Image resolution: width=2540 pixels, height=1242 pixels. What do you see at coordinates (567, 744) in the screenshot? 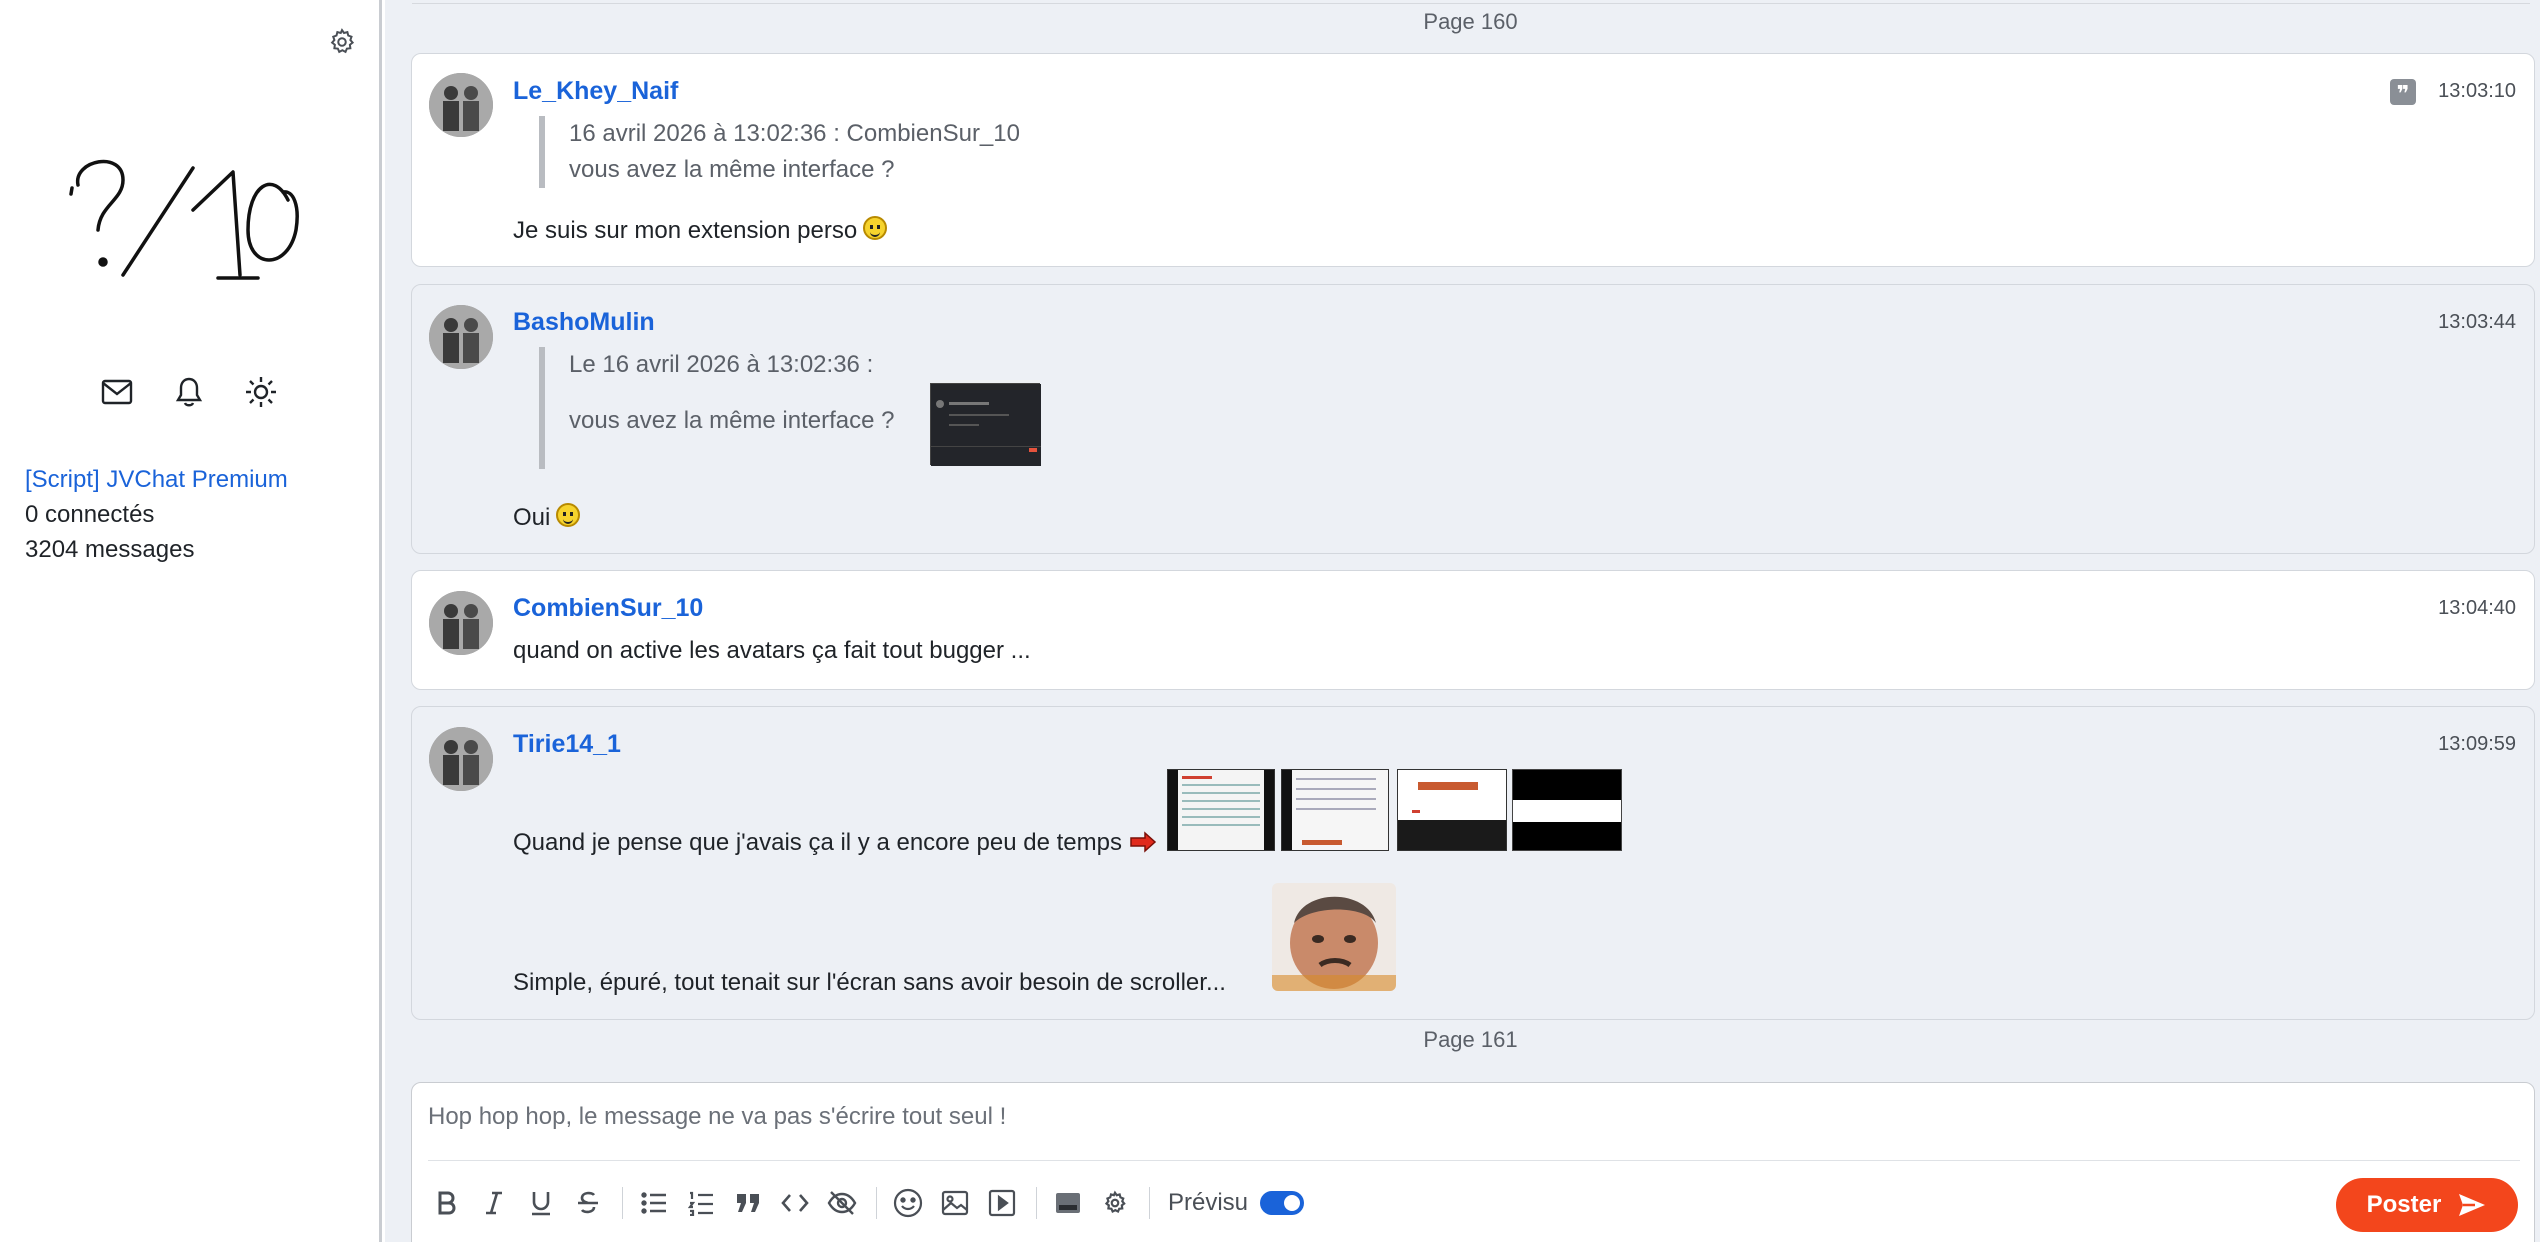
I see `author-name: Tirie14_1` at bounding box center [567, 744].